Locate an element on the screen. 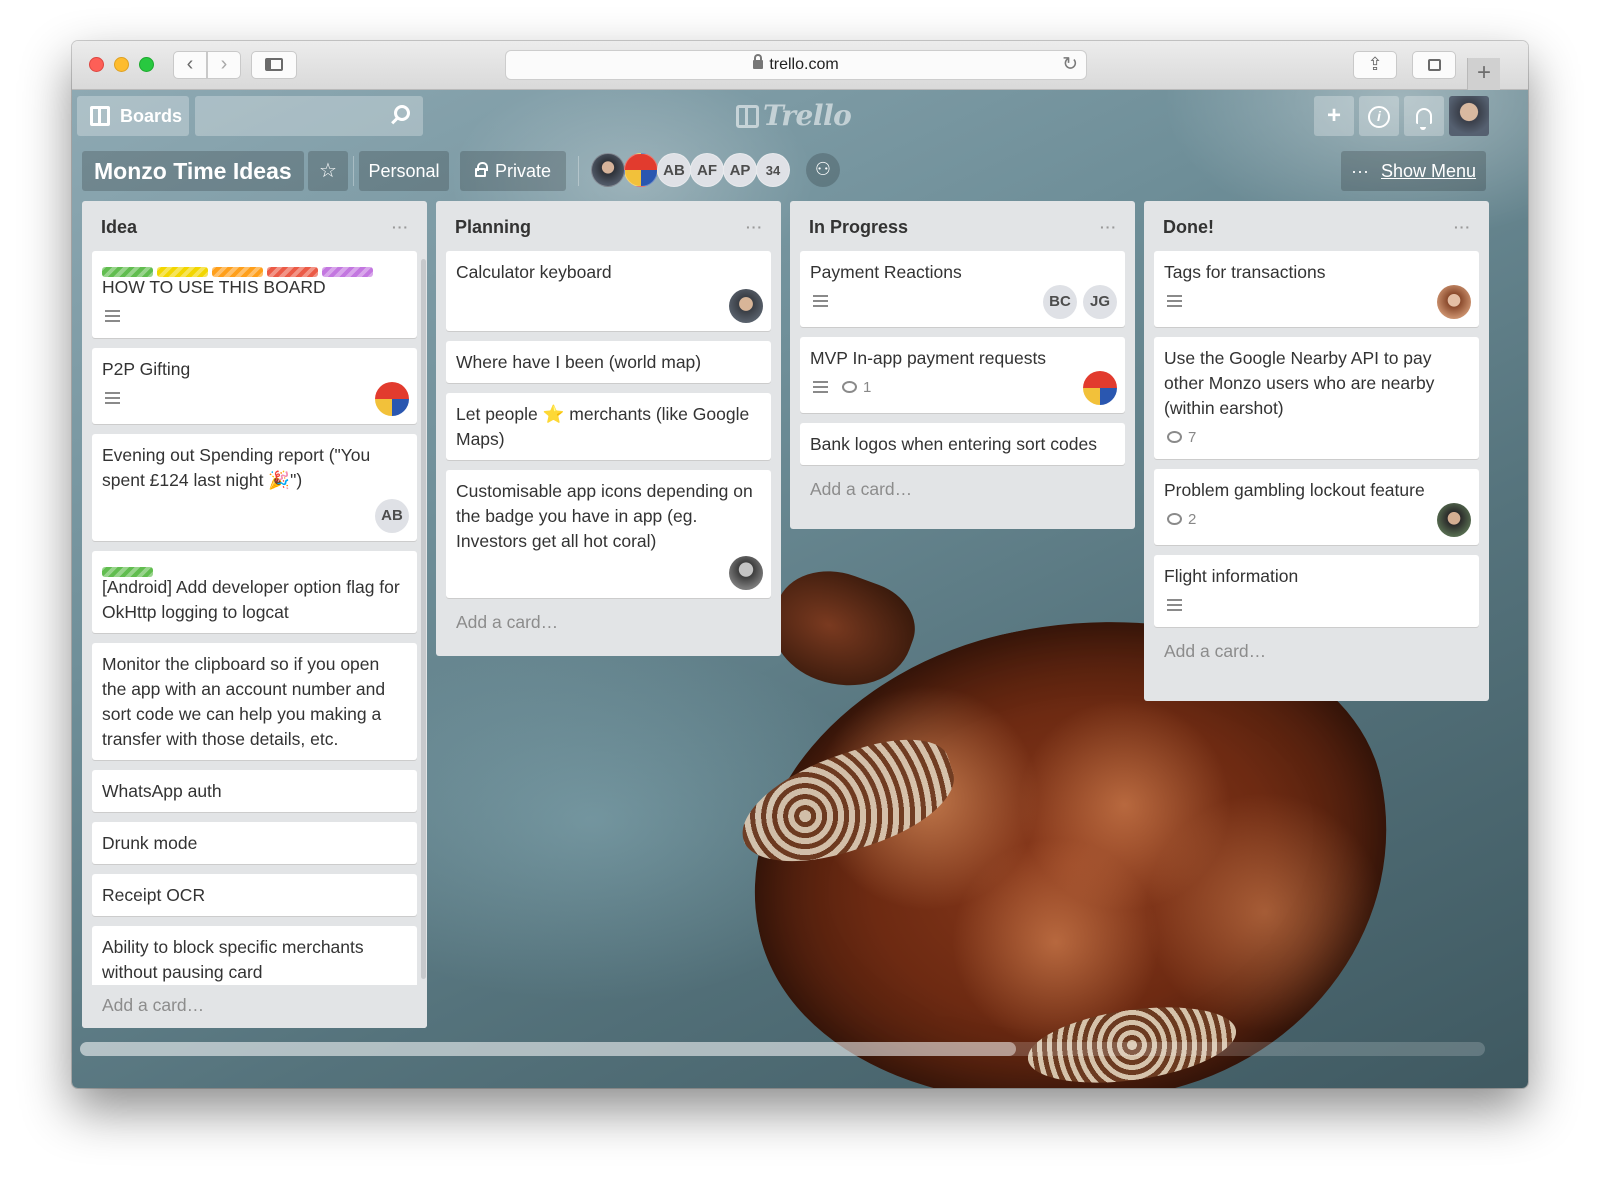 The width and height of the screenshot is (1600, 1188). comment-count: 1 is located at coordinates (867, 387).